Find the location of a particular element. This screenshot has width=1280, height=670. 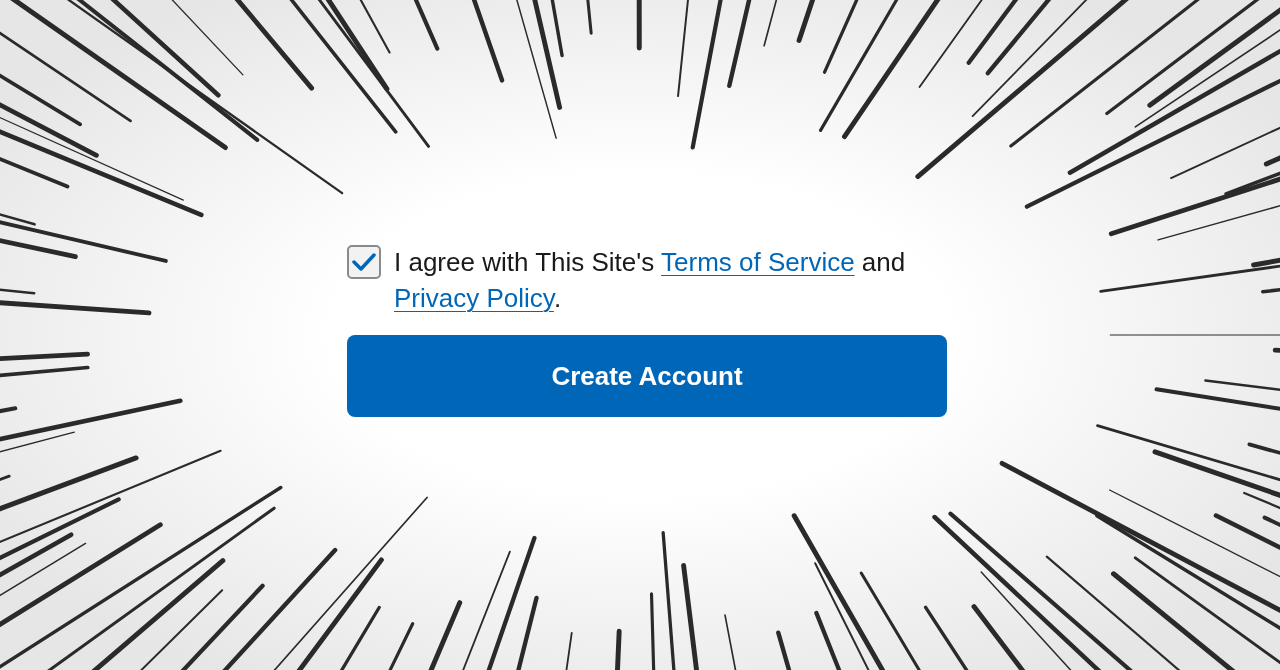

checkmark-icon is located at coordinates (364, 262).